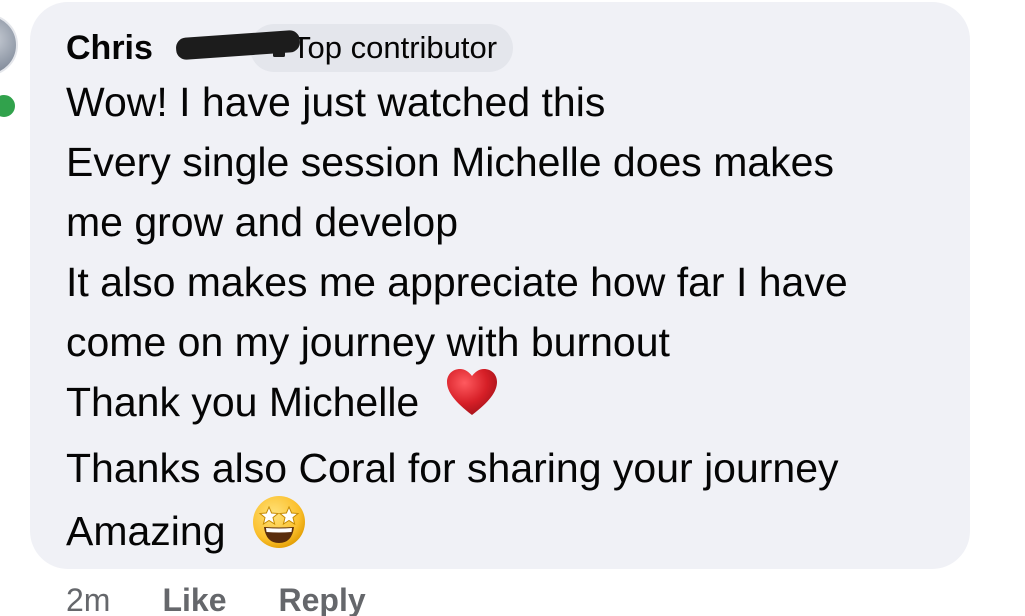  I want to click on comment-line: Amazing, so click(511, 533).